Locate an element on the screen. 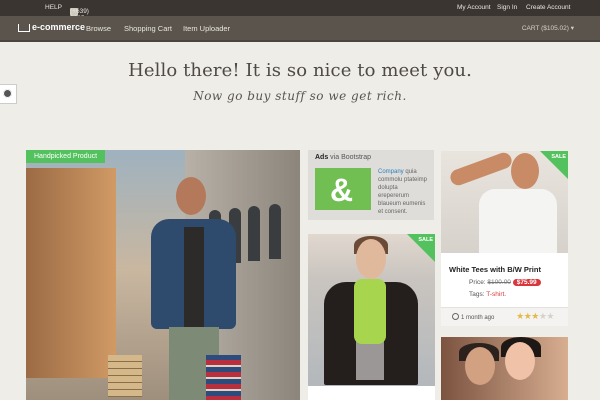 Image resolution: width=600 pixels, height=400 pixels. sale-price-badge: $75.99 is located at coordinates (526, 282).